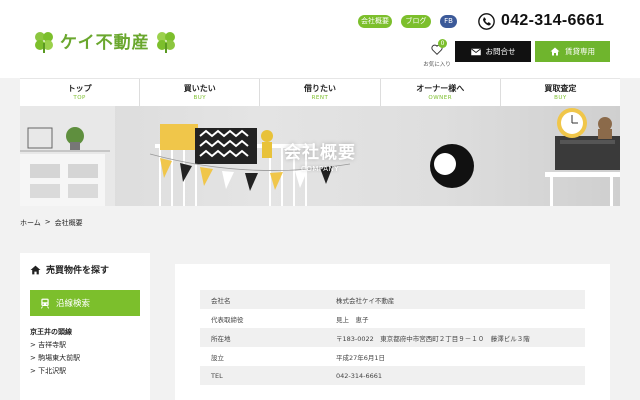  What do you see at coordinates (199, 88) in the screenshot?
I see `nav-label: 買いたい` at bounding box center [199, 88].